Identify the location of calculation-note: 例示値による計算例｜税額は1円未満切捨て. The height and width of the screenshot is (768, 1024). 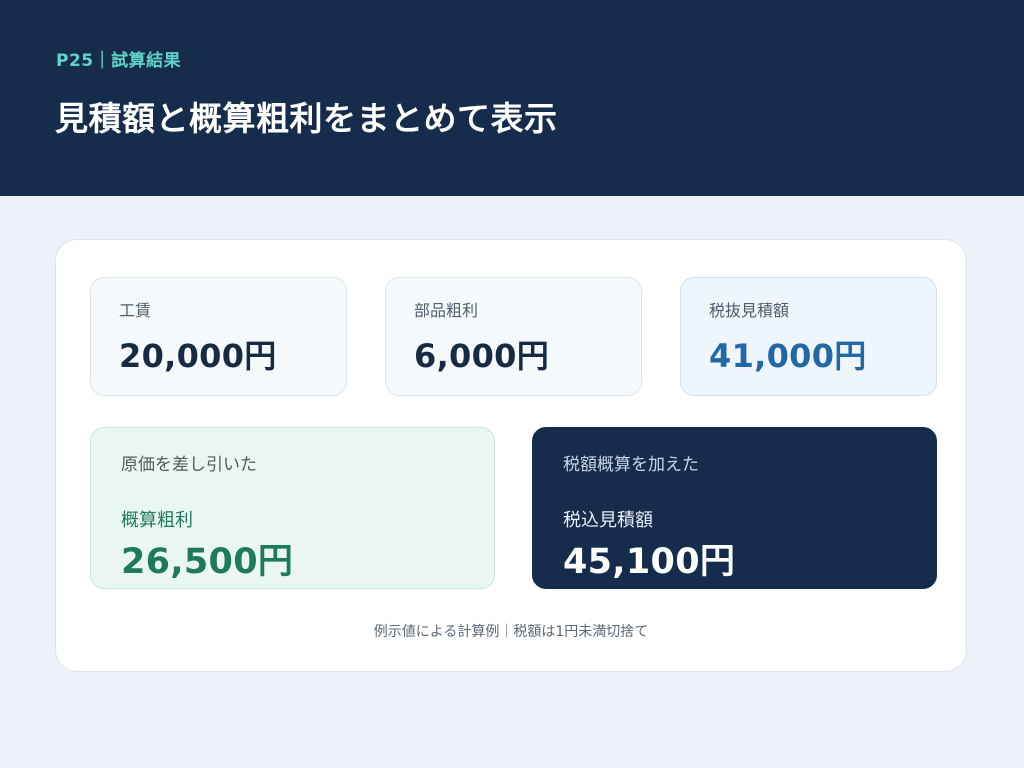
(511, 632).